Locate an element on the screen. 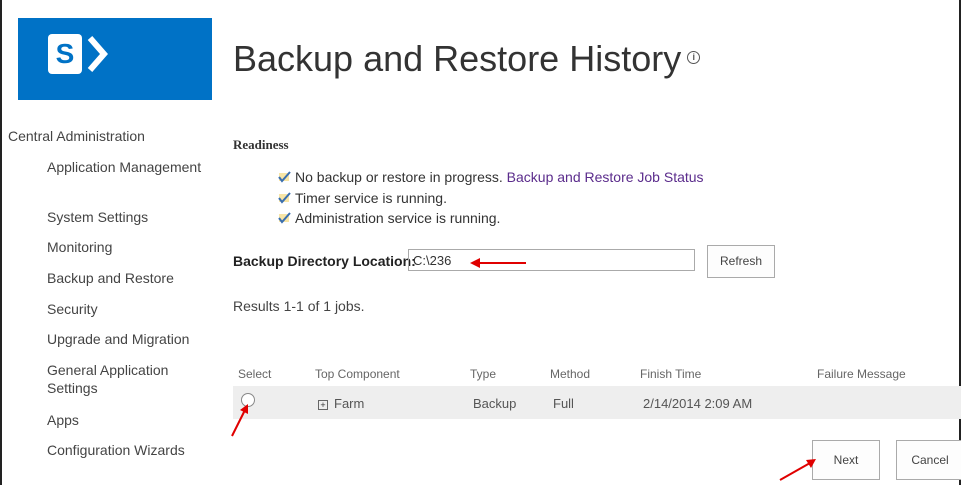 Image resolution: width=961 pixels, height=485 pixels. cell-top-component: + Farm is located at coordinates (341, 403).